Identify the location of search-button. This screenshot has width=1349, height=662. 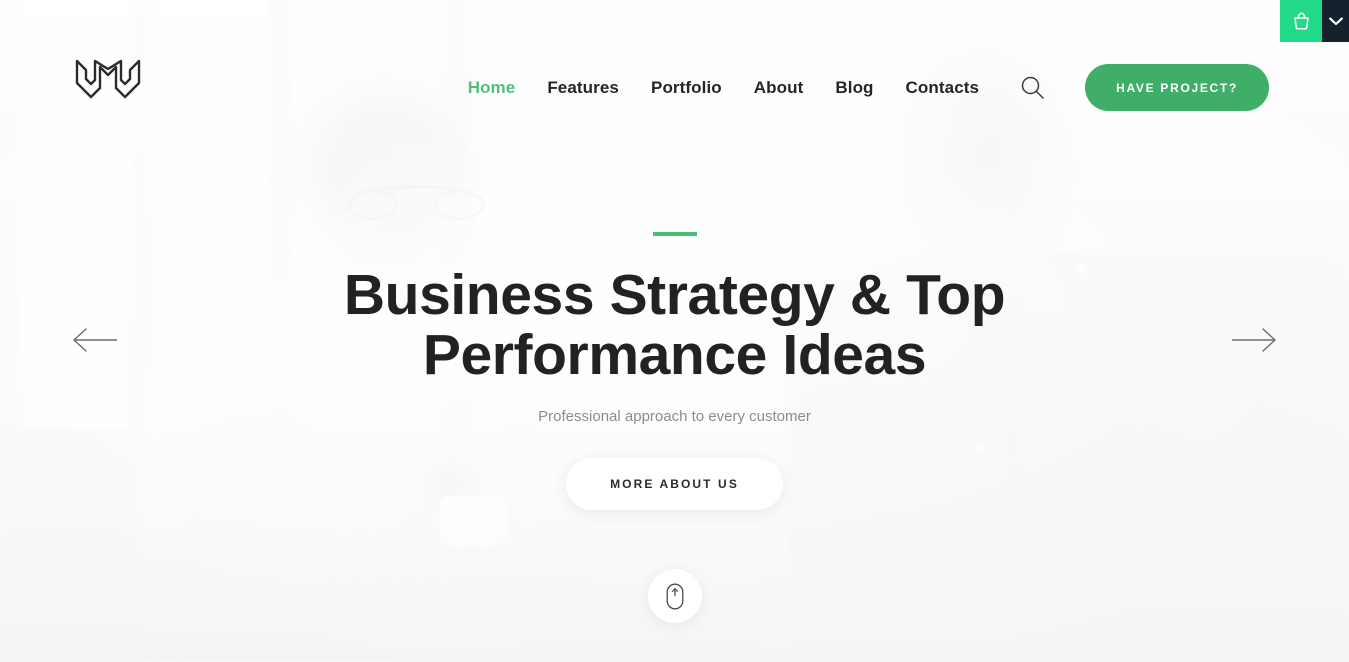
(1032, 88).